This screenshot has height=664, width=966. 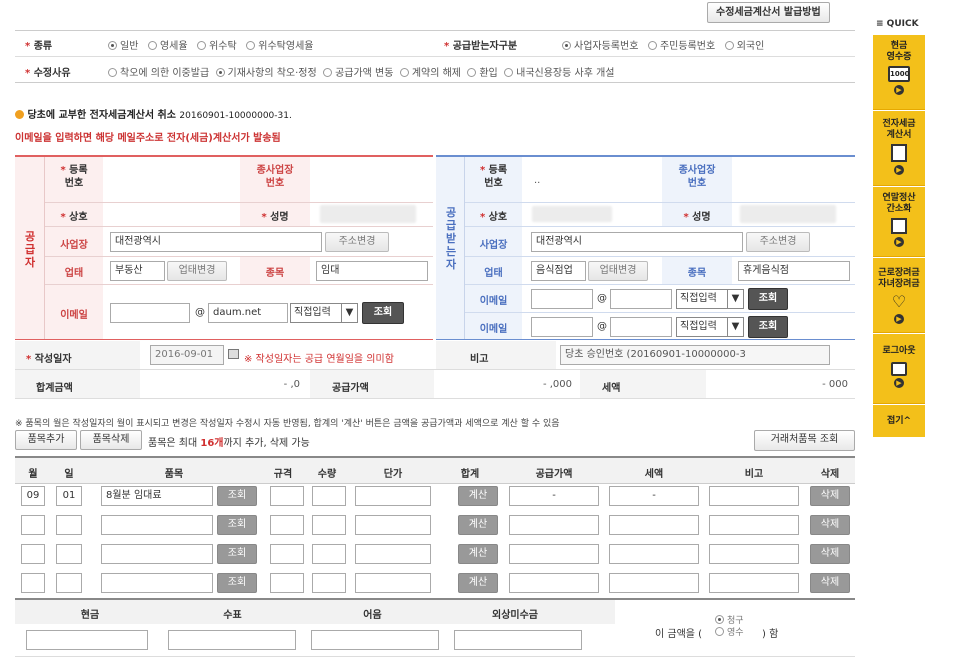 I want to click on receiver-email-select: 직접입력 ▼, so click(x=710, y=299).